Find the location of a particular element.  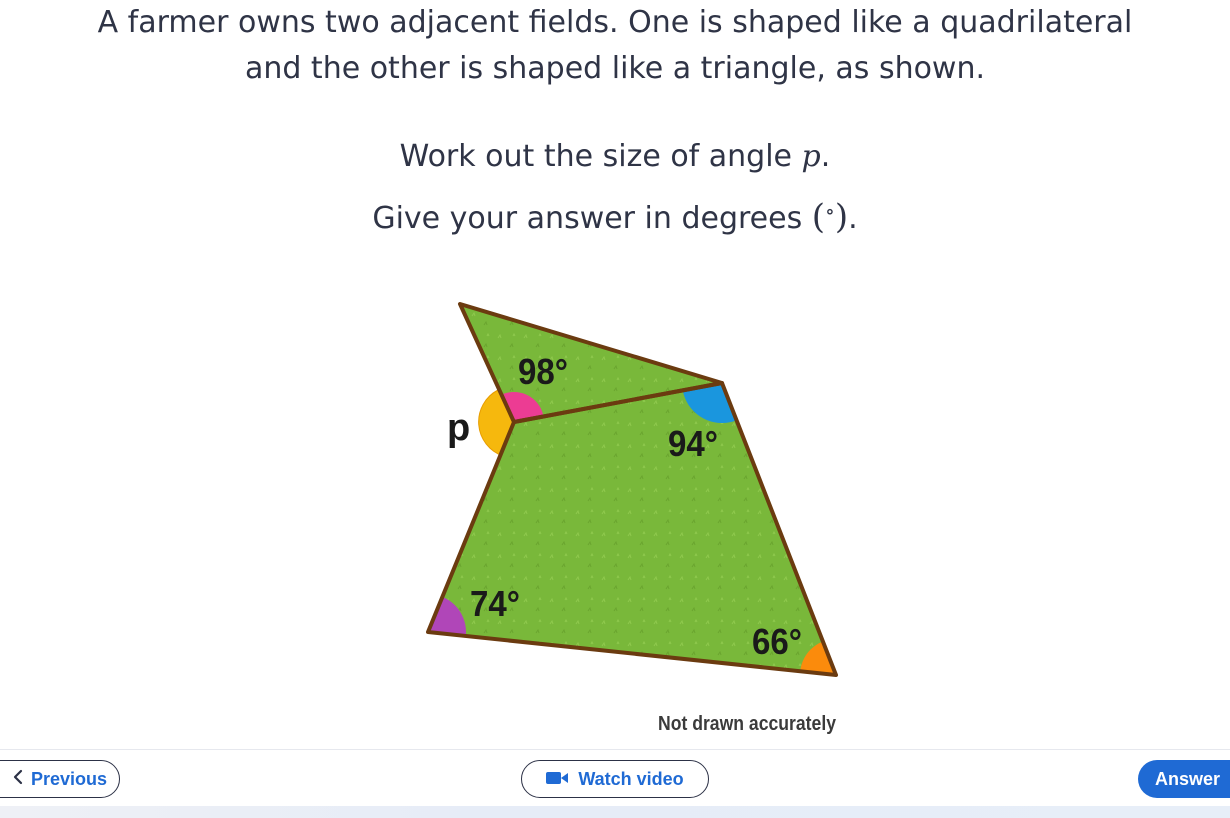

footer-divider is located at coordinates (615, 749).